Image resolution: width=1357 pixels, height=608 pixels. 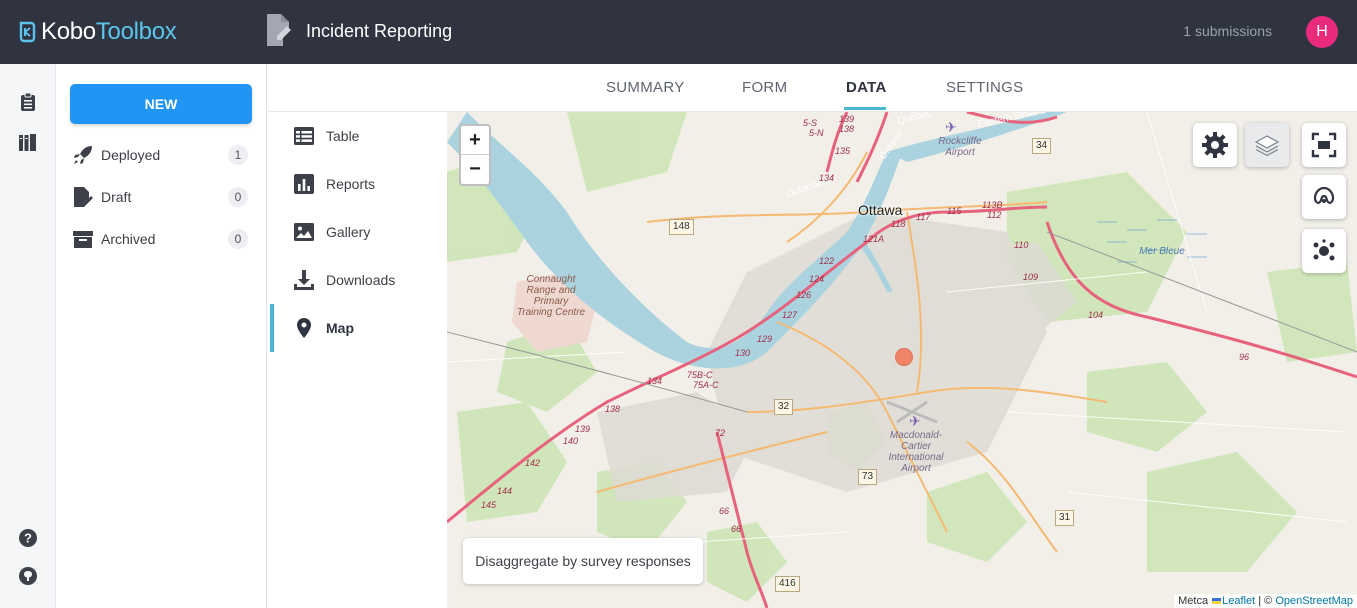 What do you see at coordinates (533, 463) in the screenshot?
I see `route-number: 142` at bounding box center [533, 463].